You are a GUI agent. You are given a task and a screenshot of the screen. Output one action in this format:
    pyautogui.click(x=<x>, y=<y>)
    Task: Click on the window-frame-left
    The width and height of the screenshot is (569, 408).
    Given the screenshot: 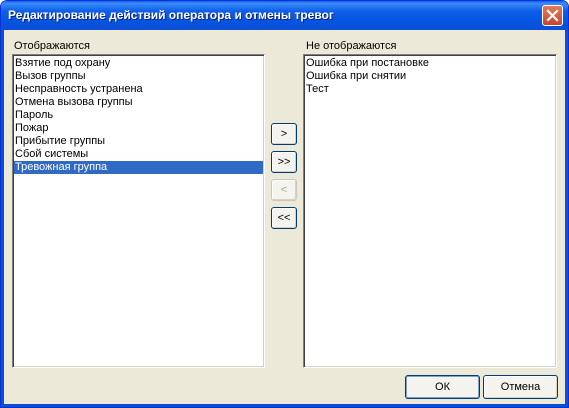 What is the action you would take?
    pyautogui.click(x=2, y=218)
    